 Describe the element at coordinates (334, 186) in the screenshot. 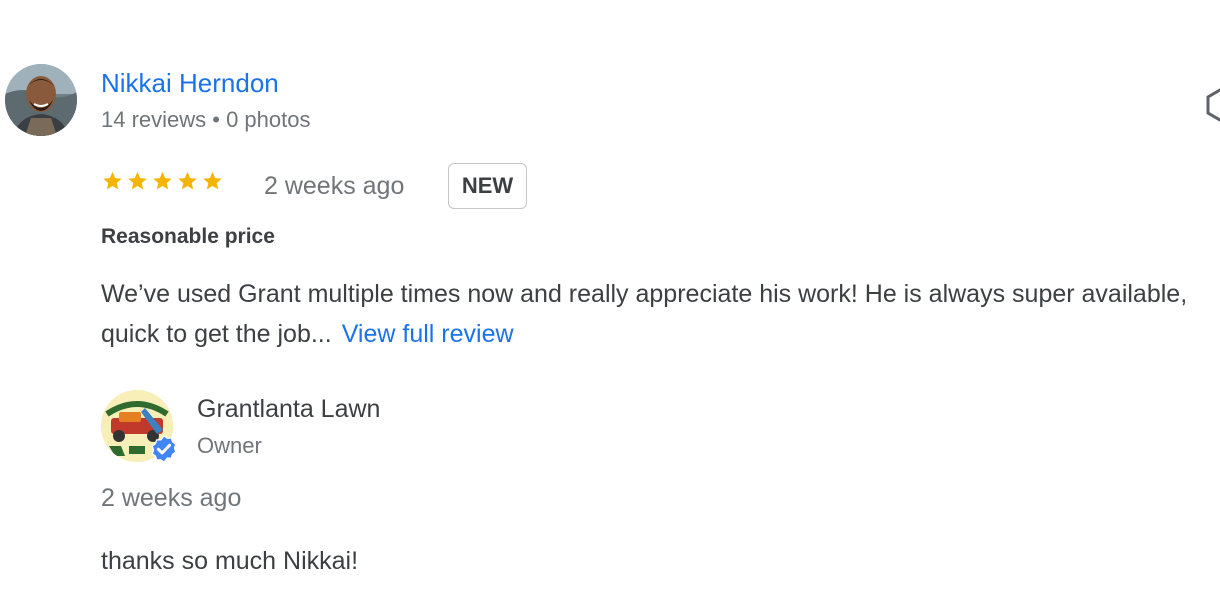

I see `review-date: 2 weeks ago` at that location.